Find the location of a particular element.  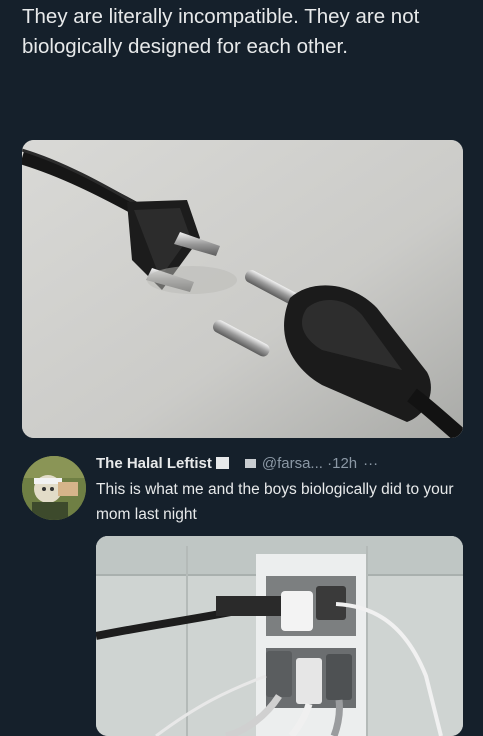

reply-time: 12h is located at coordinates (344, 463).